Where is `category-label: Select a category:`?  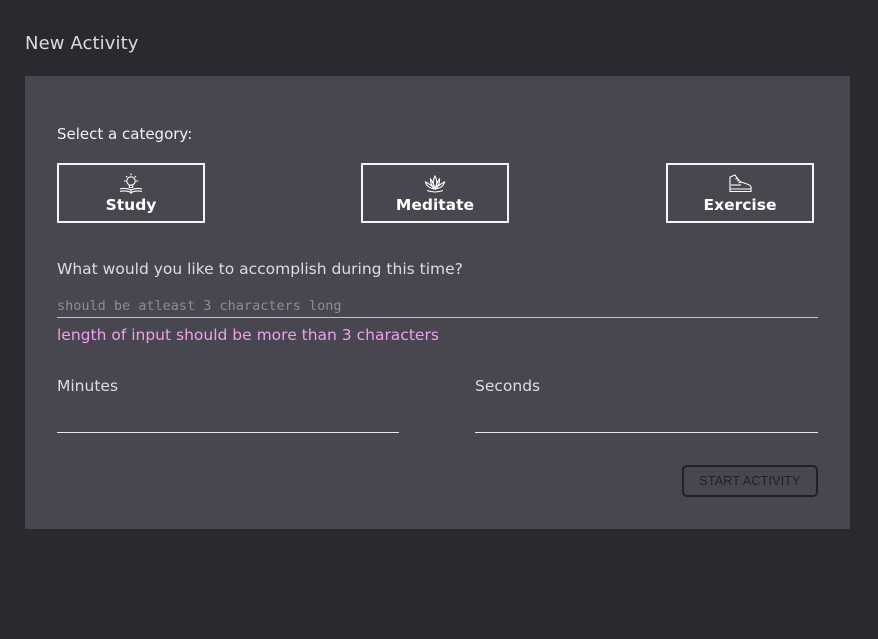 category-label: Select a category: is located at coordinates (125, 134).